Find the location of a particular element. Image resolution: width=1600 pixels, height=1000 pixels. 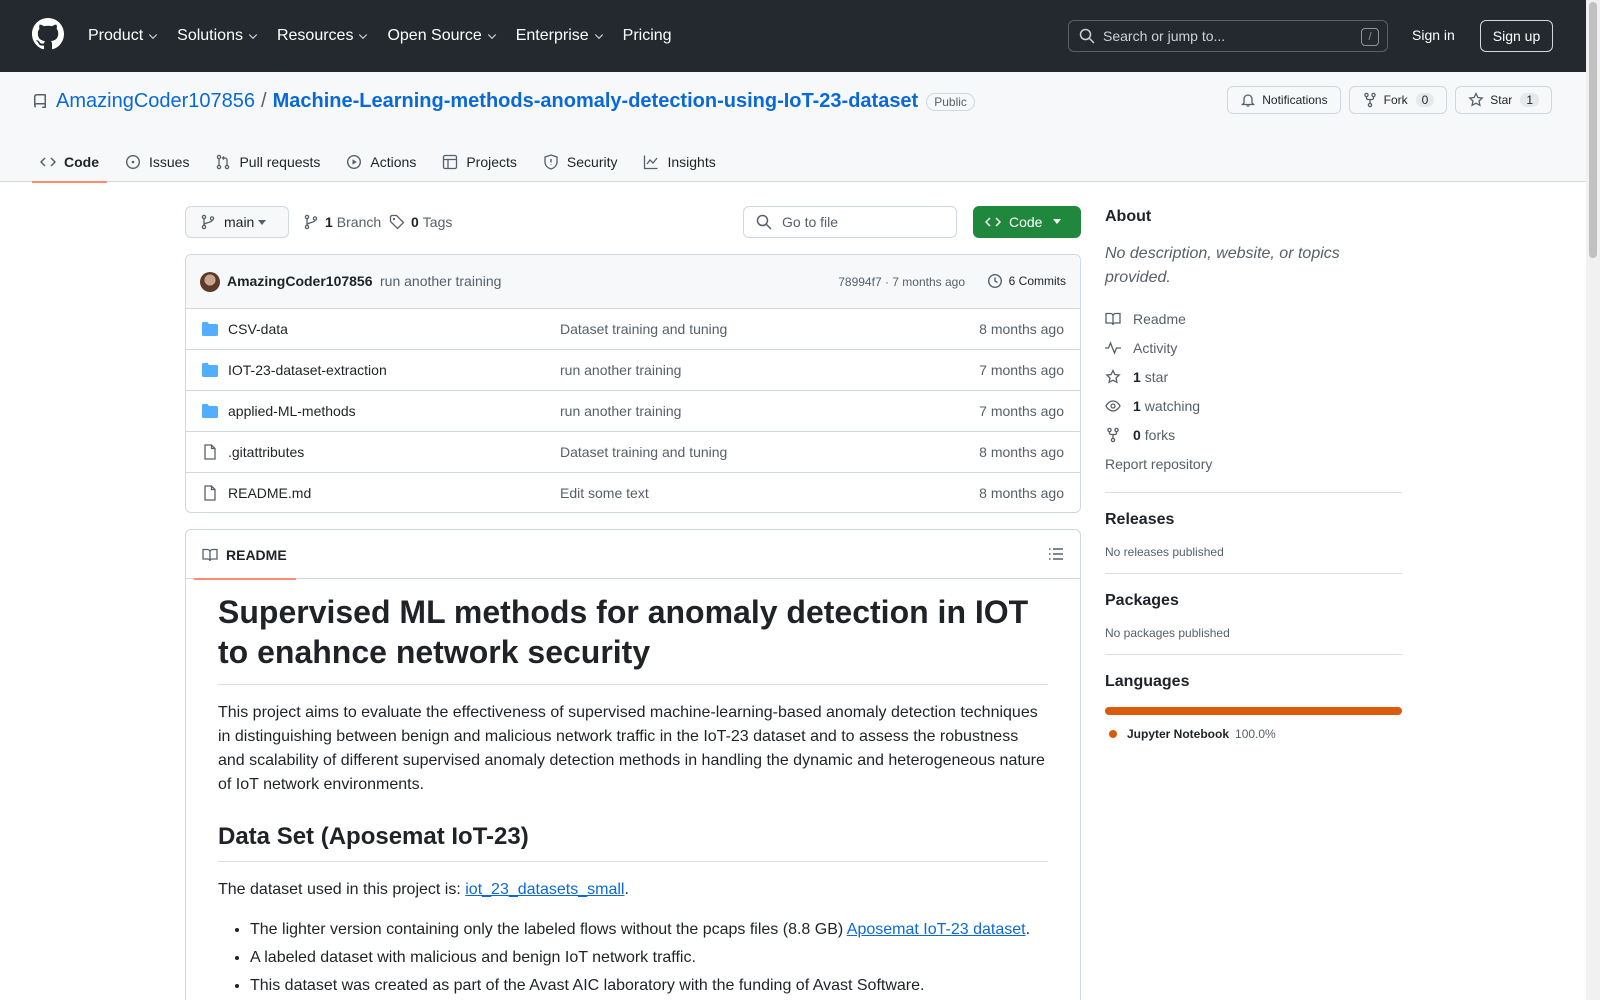

file-name: applied-ML-methods is located at coordinates (292, 411).